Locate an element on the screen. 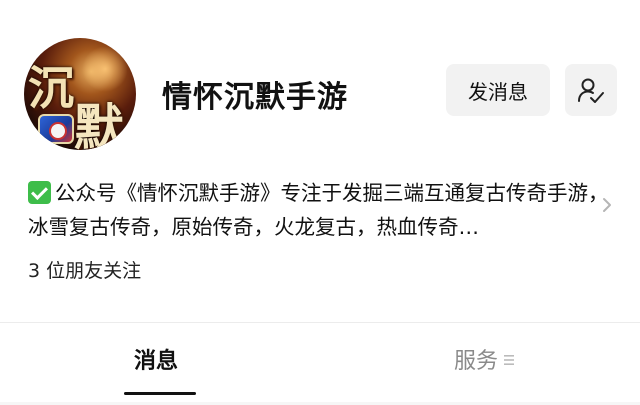  green-check-icon is located at coordinates (39, 192).